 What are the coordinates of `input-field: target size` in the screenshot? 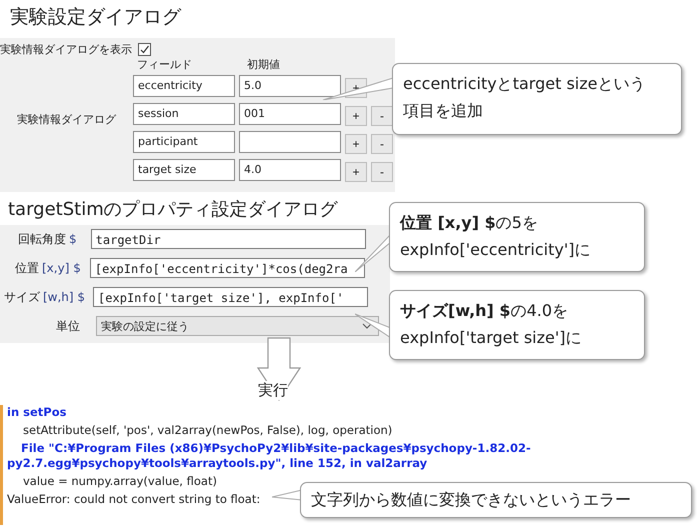 It's located at (184, 170).